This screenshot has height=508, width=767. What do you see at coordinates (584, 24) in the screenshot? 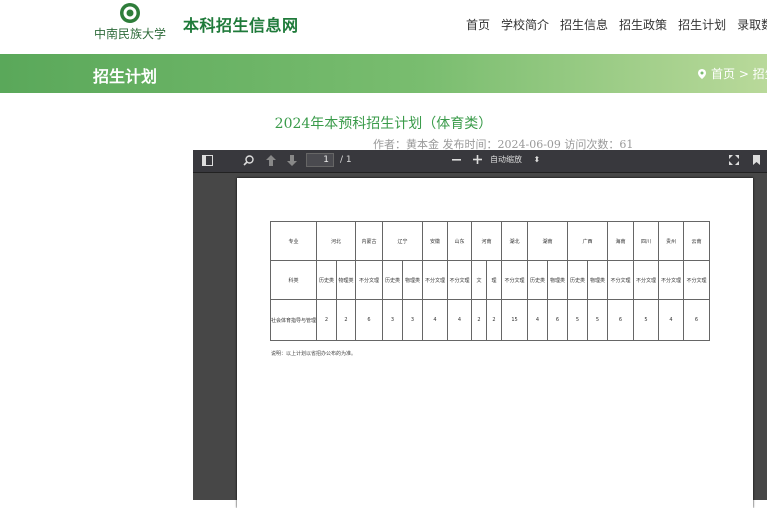
I see `nav-admission-info: 招生信息` at bounding box center [584, 24].